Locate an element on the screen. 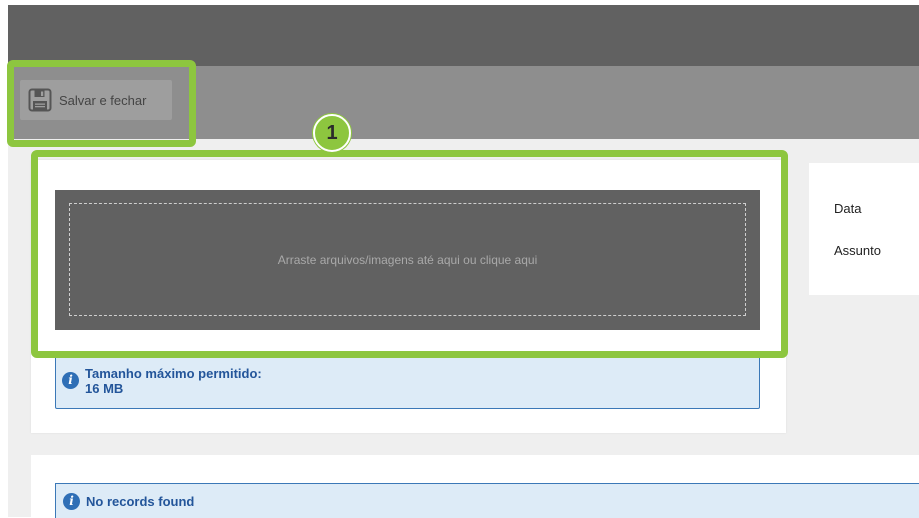  save-and-close-button: Salvar e fechar is located at coordinates (96, 100).